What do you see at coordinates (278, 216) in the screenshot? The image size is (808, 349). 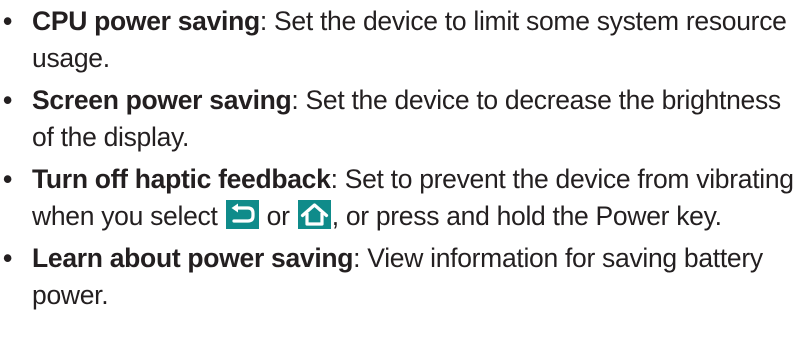 I see `description-part-2: or` at bounding box center [278, 216].